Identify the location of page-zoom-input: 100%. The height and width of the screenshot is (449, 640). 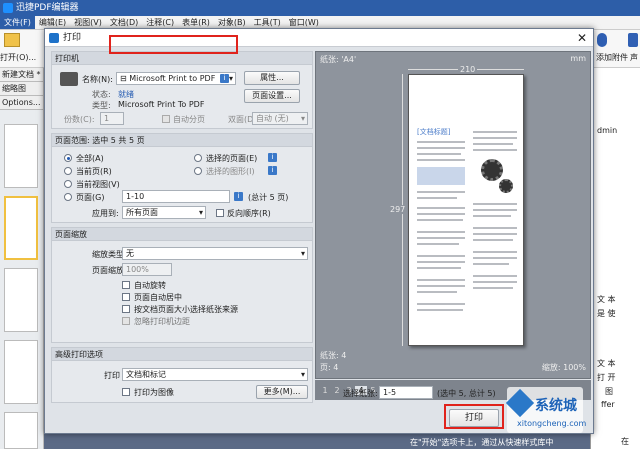
(147, 269).